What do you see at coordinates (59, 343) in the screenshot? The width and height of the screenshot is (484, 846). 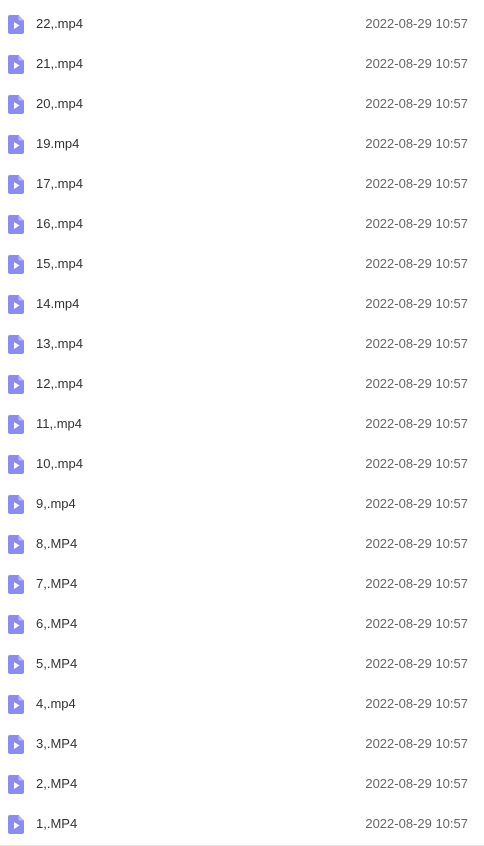 I see `file-name: 13,.mp4` at bounding box center [59, 343].